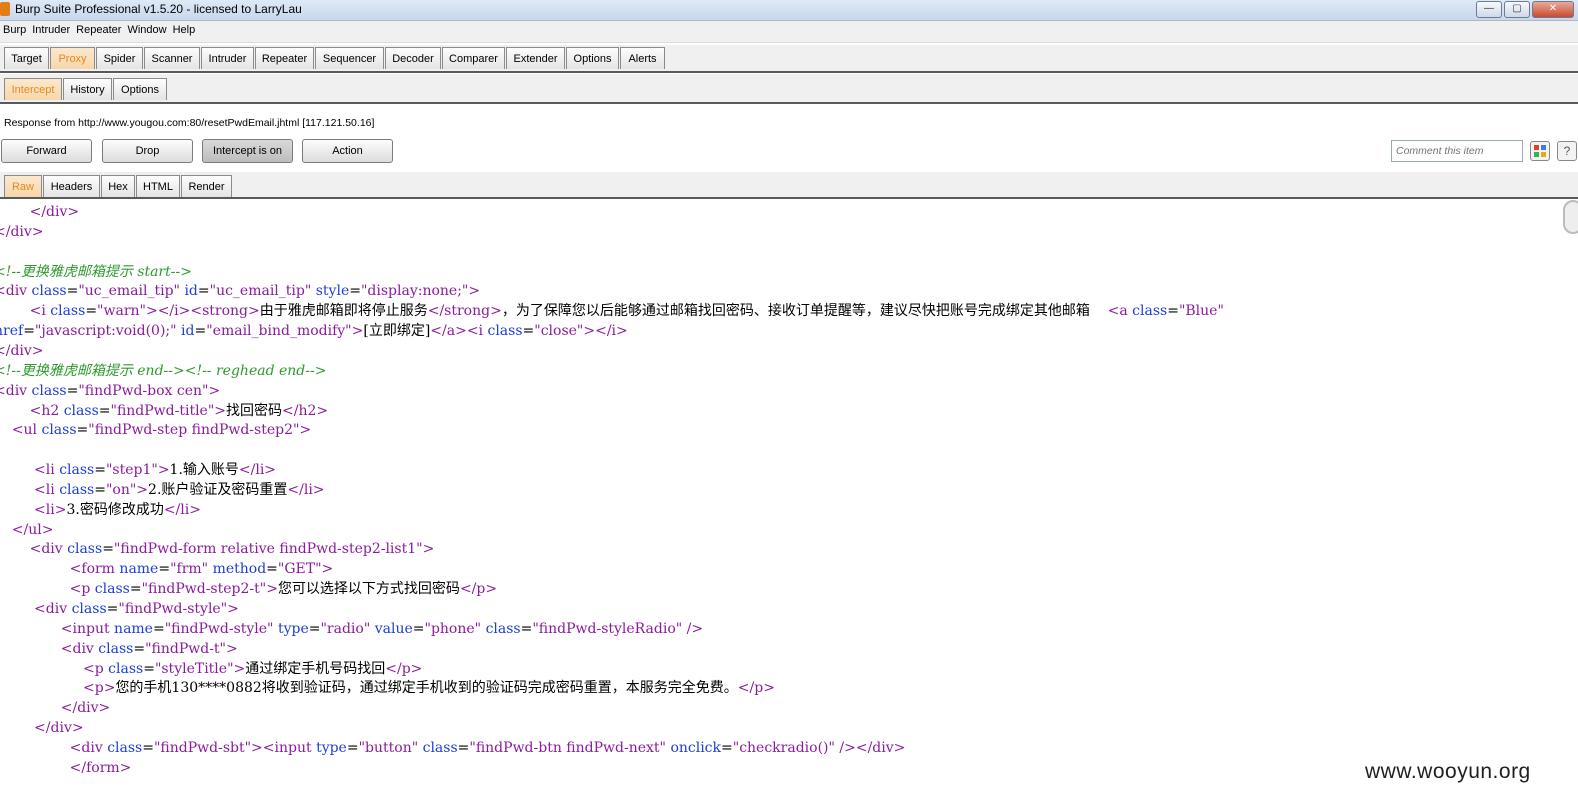 The width and height of the screenshot is (1578, 806). I want to click on tab-target: Target, so click(26, 58).